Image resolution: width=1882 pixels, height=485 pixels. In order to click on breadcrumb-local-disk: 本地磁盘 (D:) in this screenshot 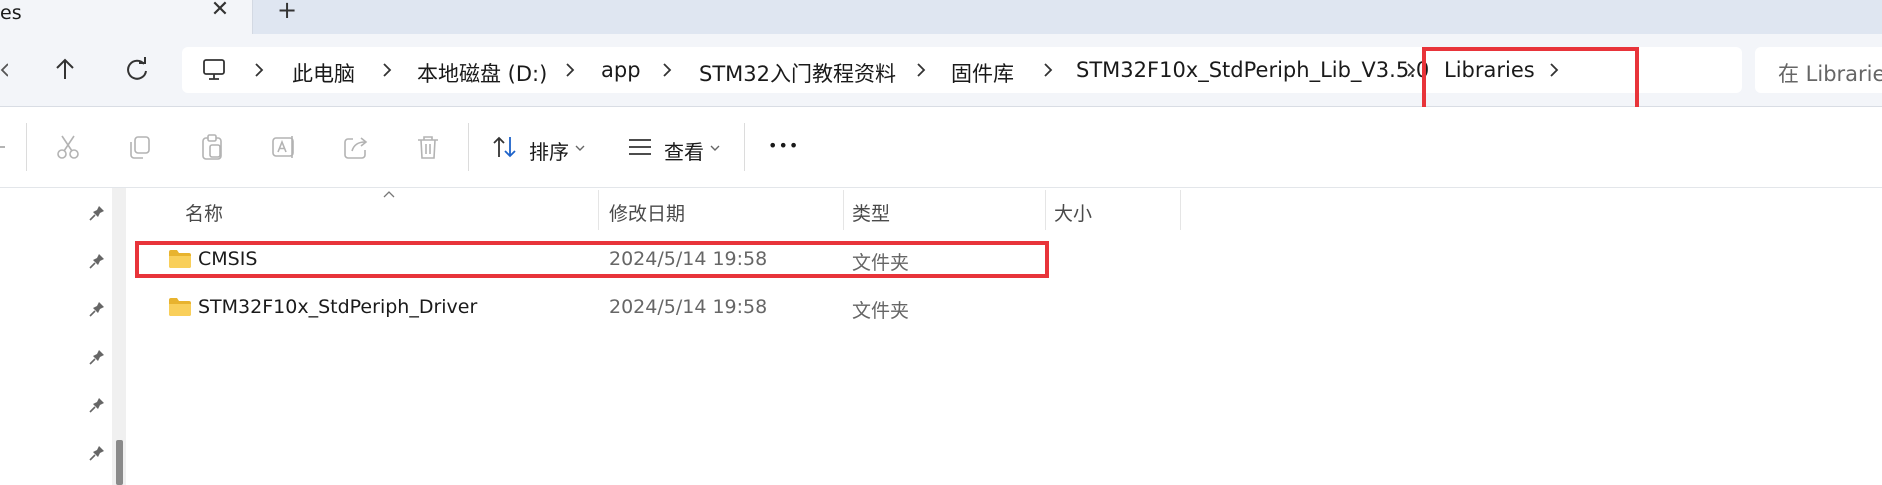, I will do `click(482, 73)`.